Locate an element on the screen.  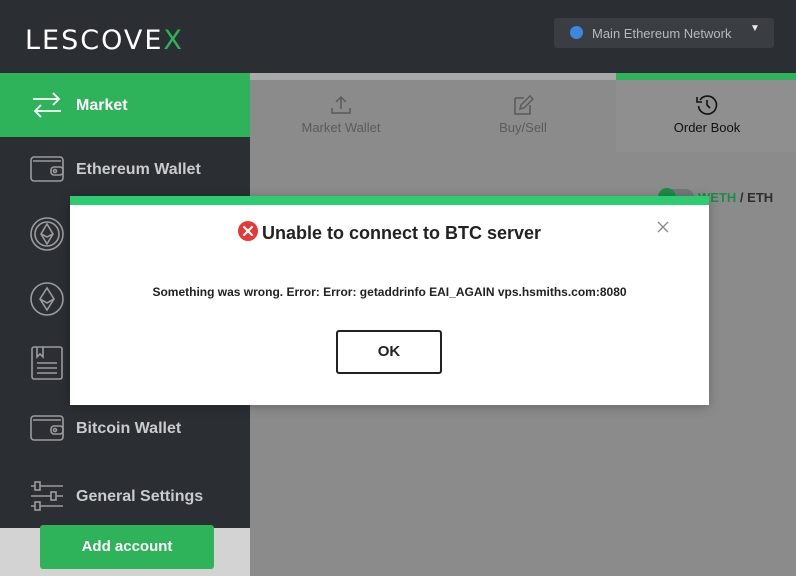
sidebar-item-general-settings: General Settings is located at coordinates (125, 496).